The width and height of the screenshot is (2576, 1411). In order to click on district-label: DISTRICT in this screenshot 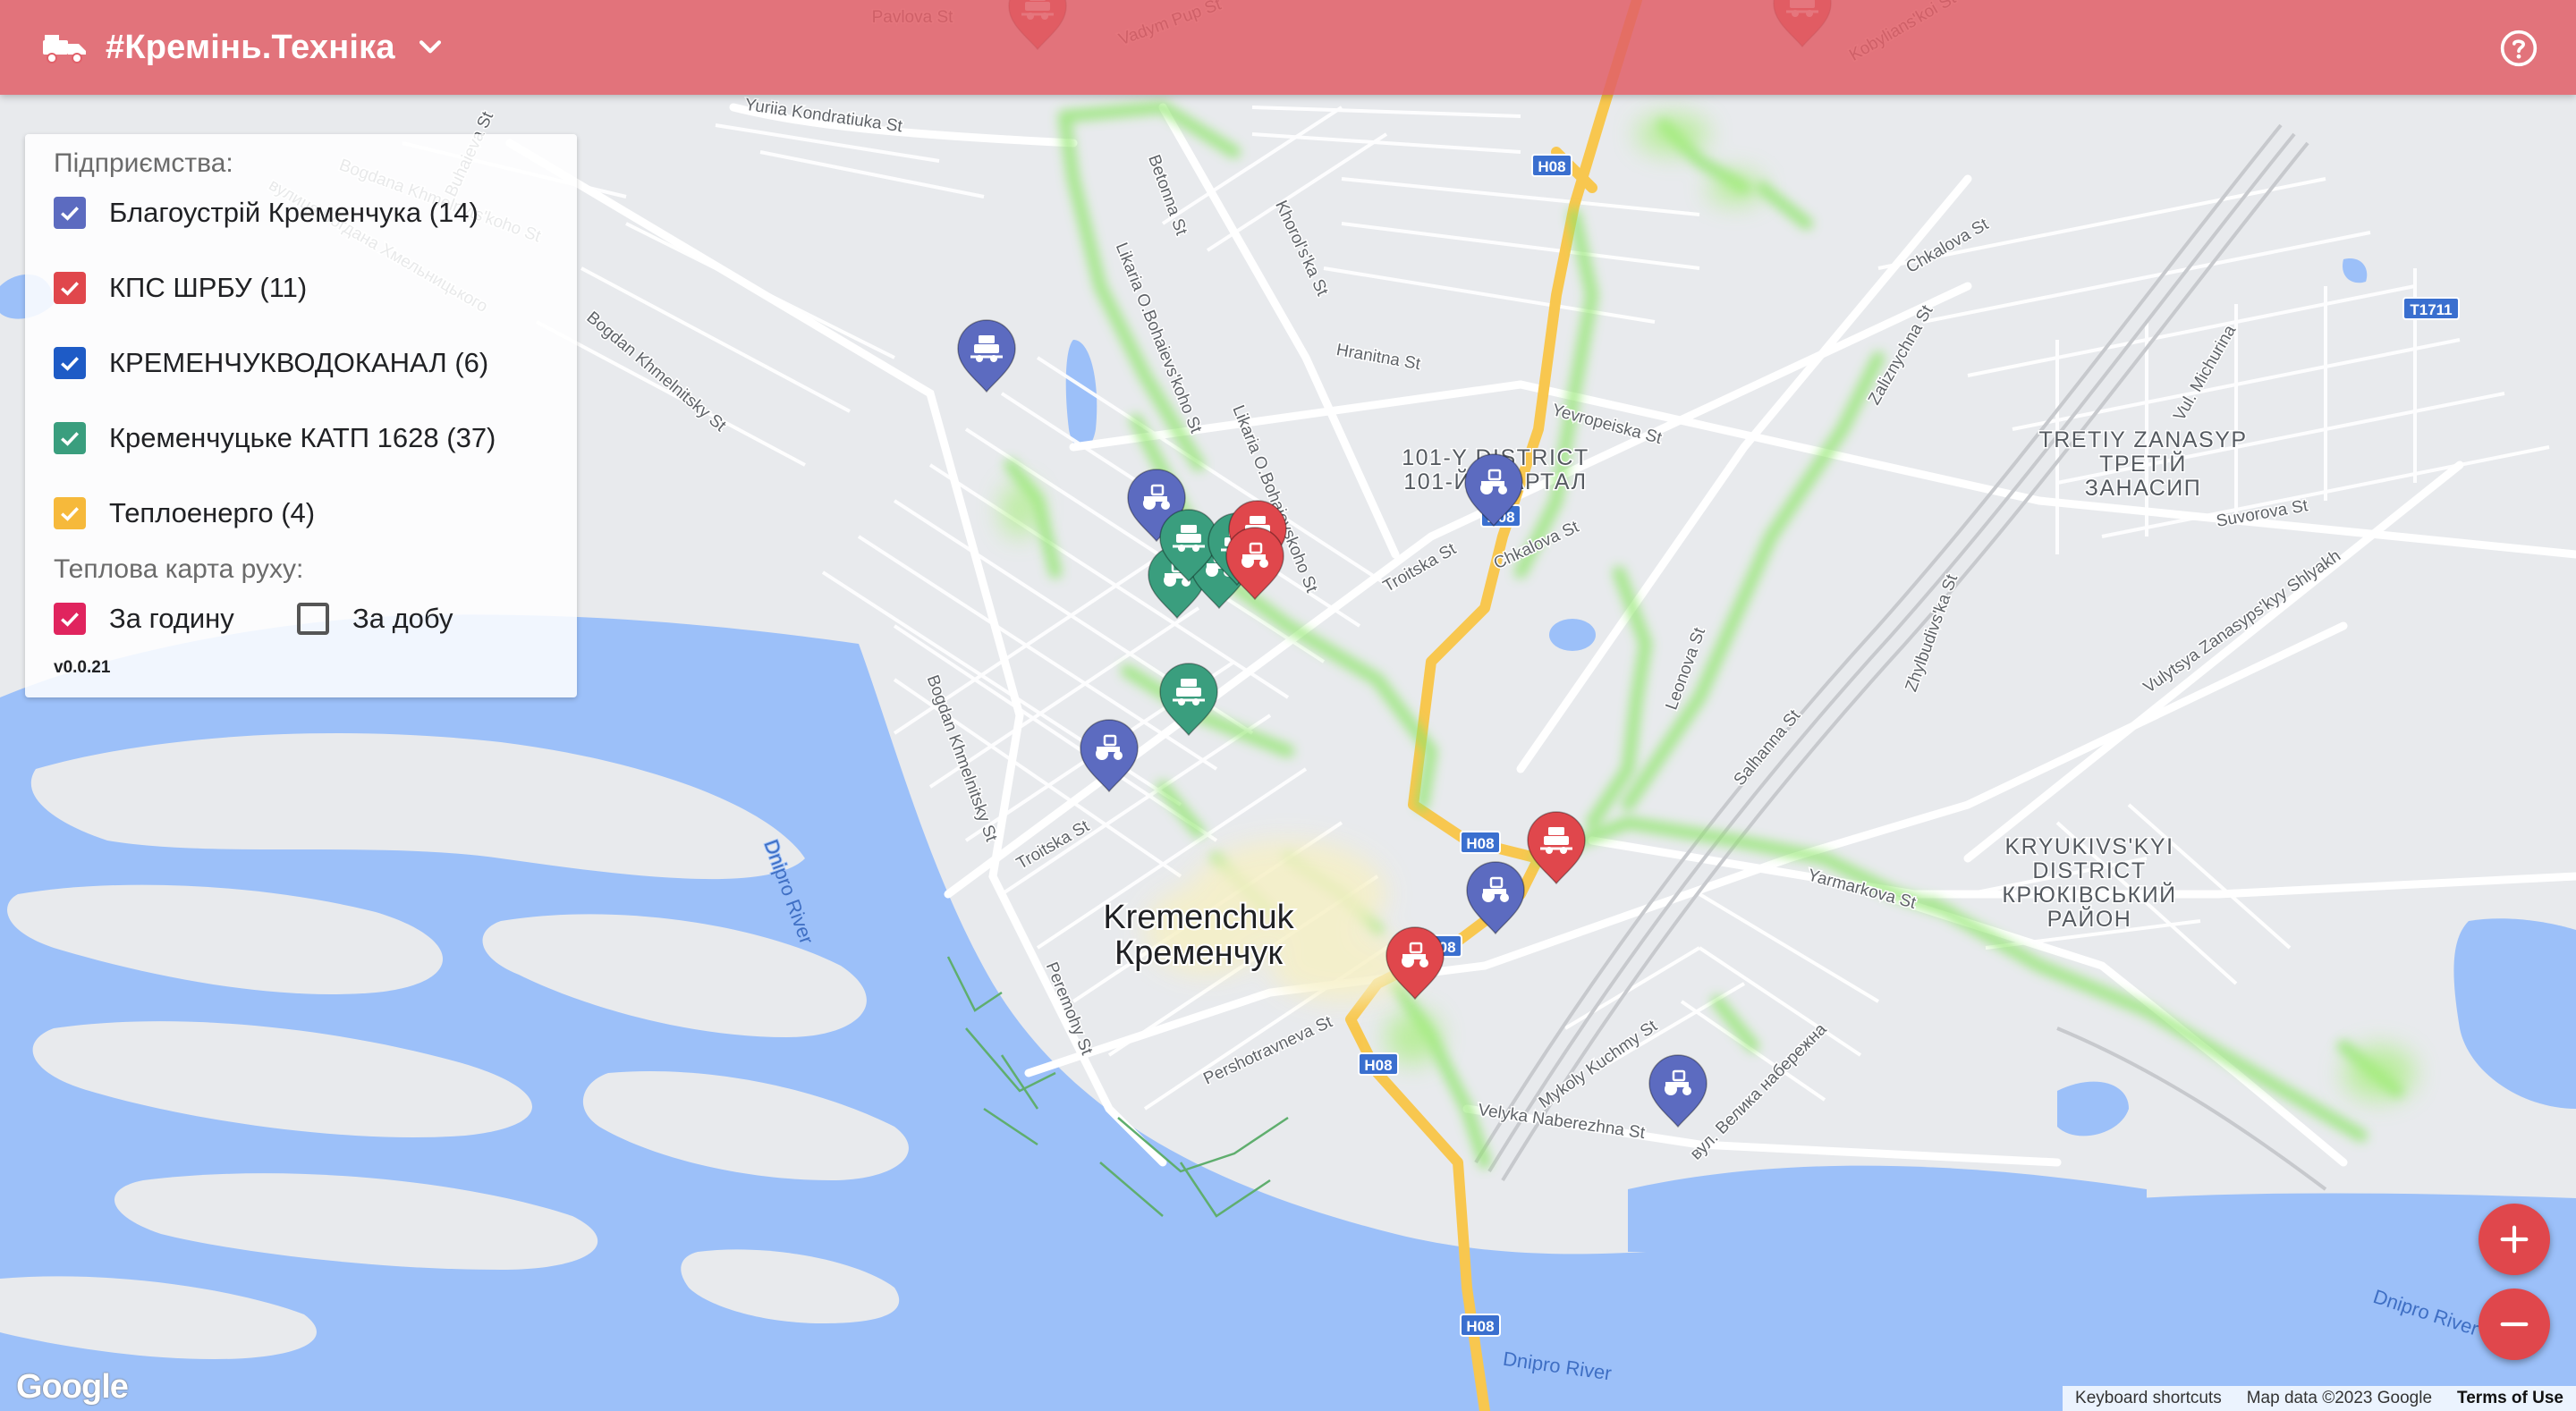, I will do `click(2089, 870)`.